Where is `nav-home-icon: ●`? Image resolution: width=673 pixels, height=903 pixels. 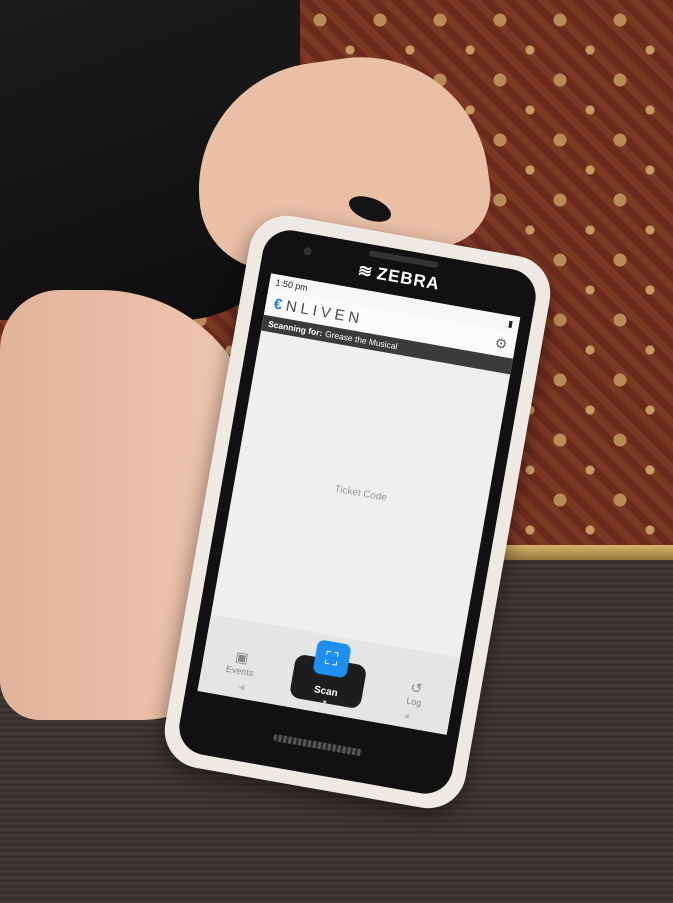 nav-home-icon: ● is located at coordinates (324, 703).